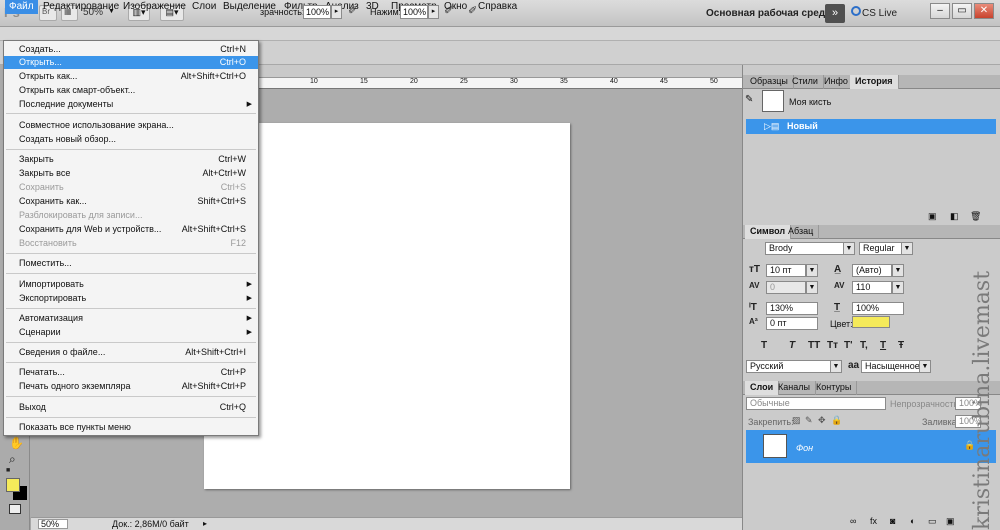 This screenshot has width=1000, height=530. I want to click on new-layer-icon: ▣, so click(950, 521).